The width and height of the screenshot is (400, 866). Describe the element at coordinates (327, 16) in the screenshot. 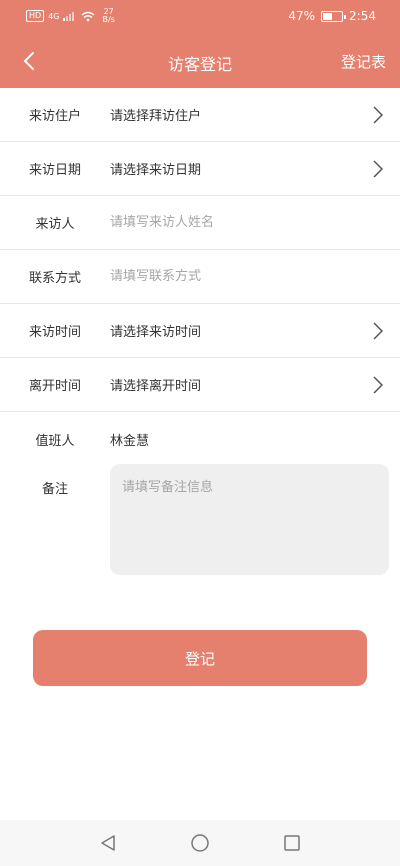

I see `battery-fill` at that location.